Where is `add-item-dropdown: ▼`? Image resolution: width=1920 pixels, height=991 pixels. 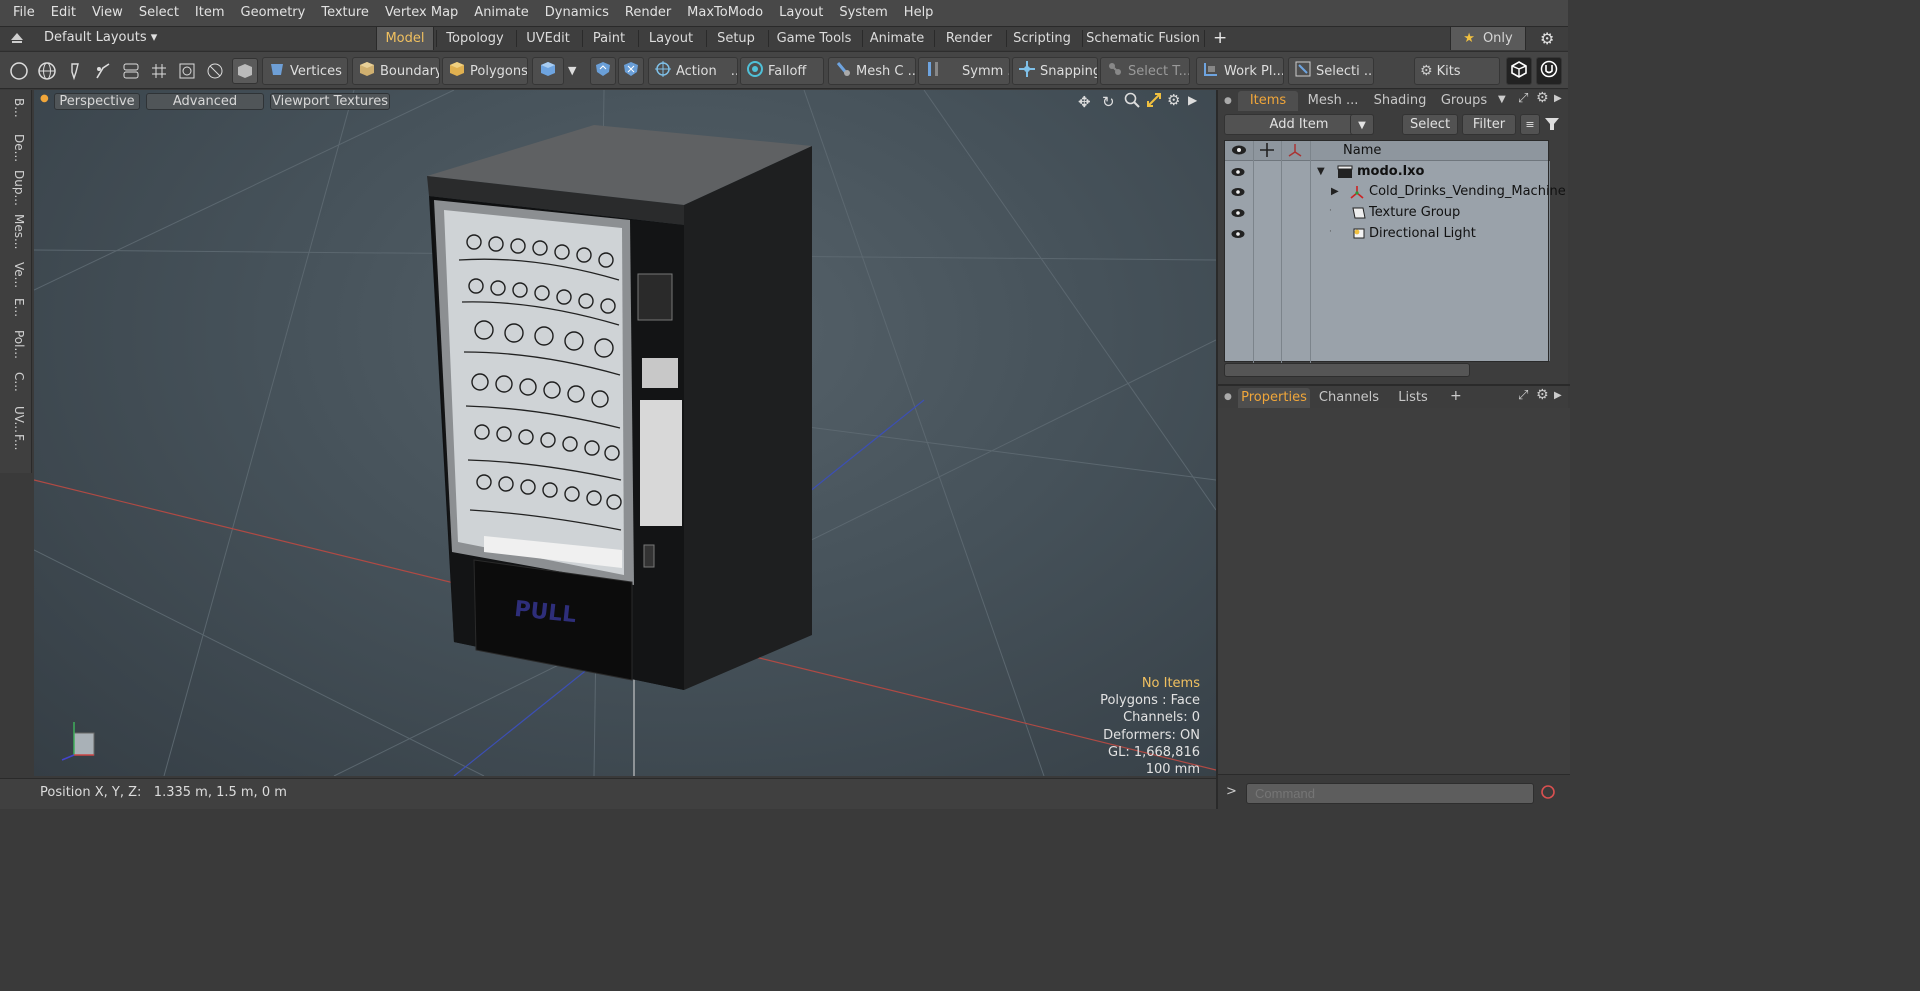
add-item-dropdown: ▼ is located at coordinates (1362, 124).